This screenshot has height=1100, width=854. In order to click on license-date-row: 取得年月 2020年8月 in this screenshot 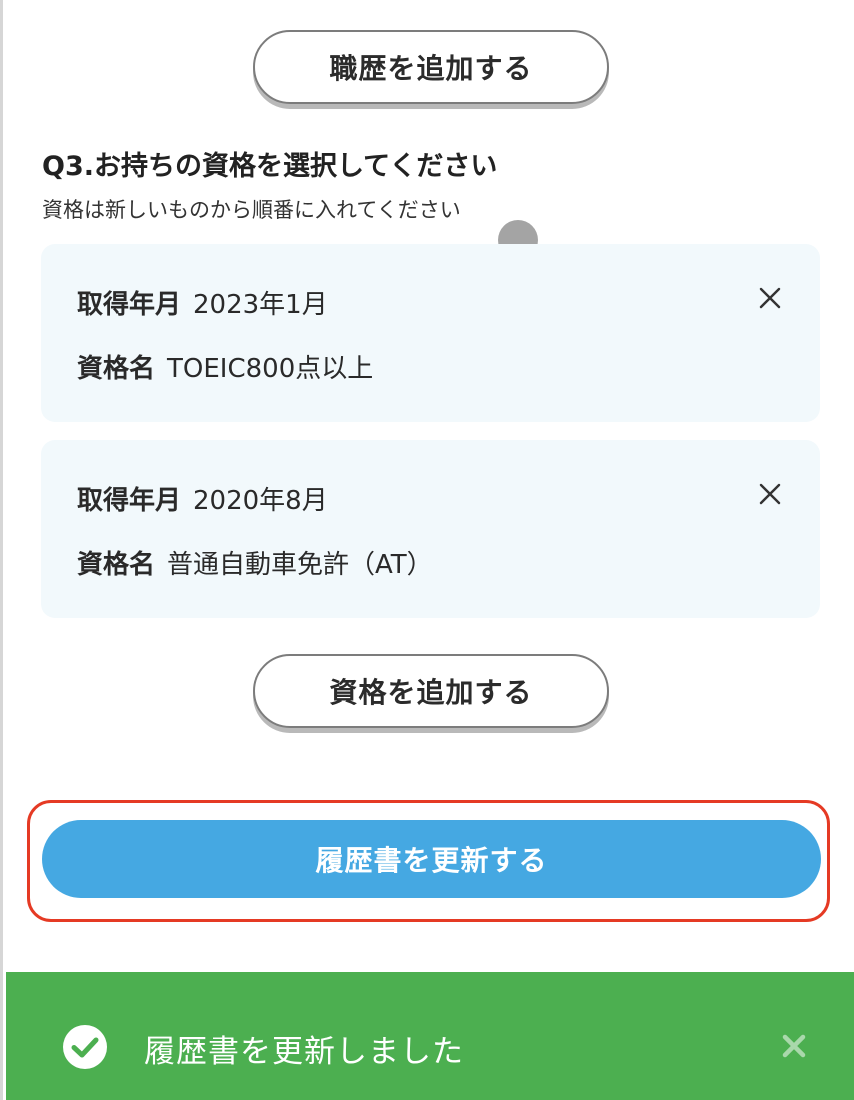, I will do `click(202, 498)`.